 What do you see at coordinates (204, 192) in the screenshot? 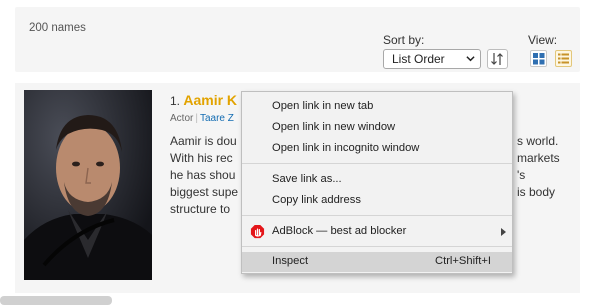
I see `bio-line-4: biggest supe` at bounding box center [204, 192].